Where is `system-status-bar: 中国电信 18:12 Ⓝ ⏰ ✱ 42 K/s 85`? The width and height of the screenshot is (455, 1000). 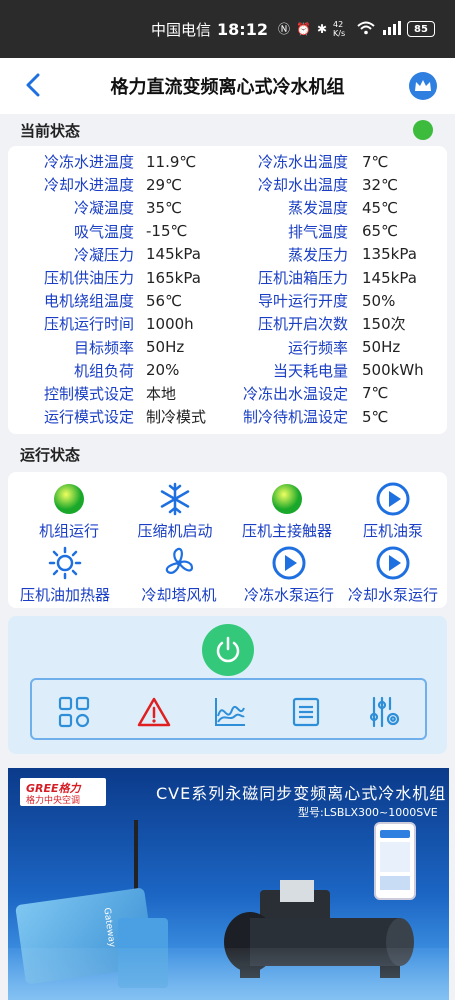 system-status-bar: 中国电信 18:12 Ⓝ ⏰ ✱ 42 K/s 85 is located at coordinates (227, 29).